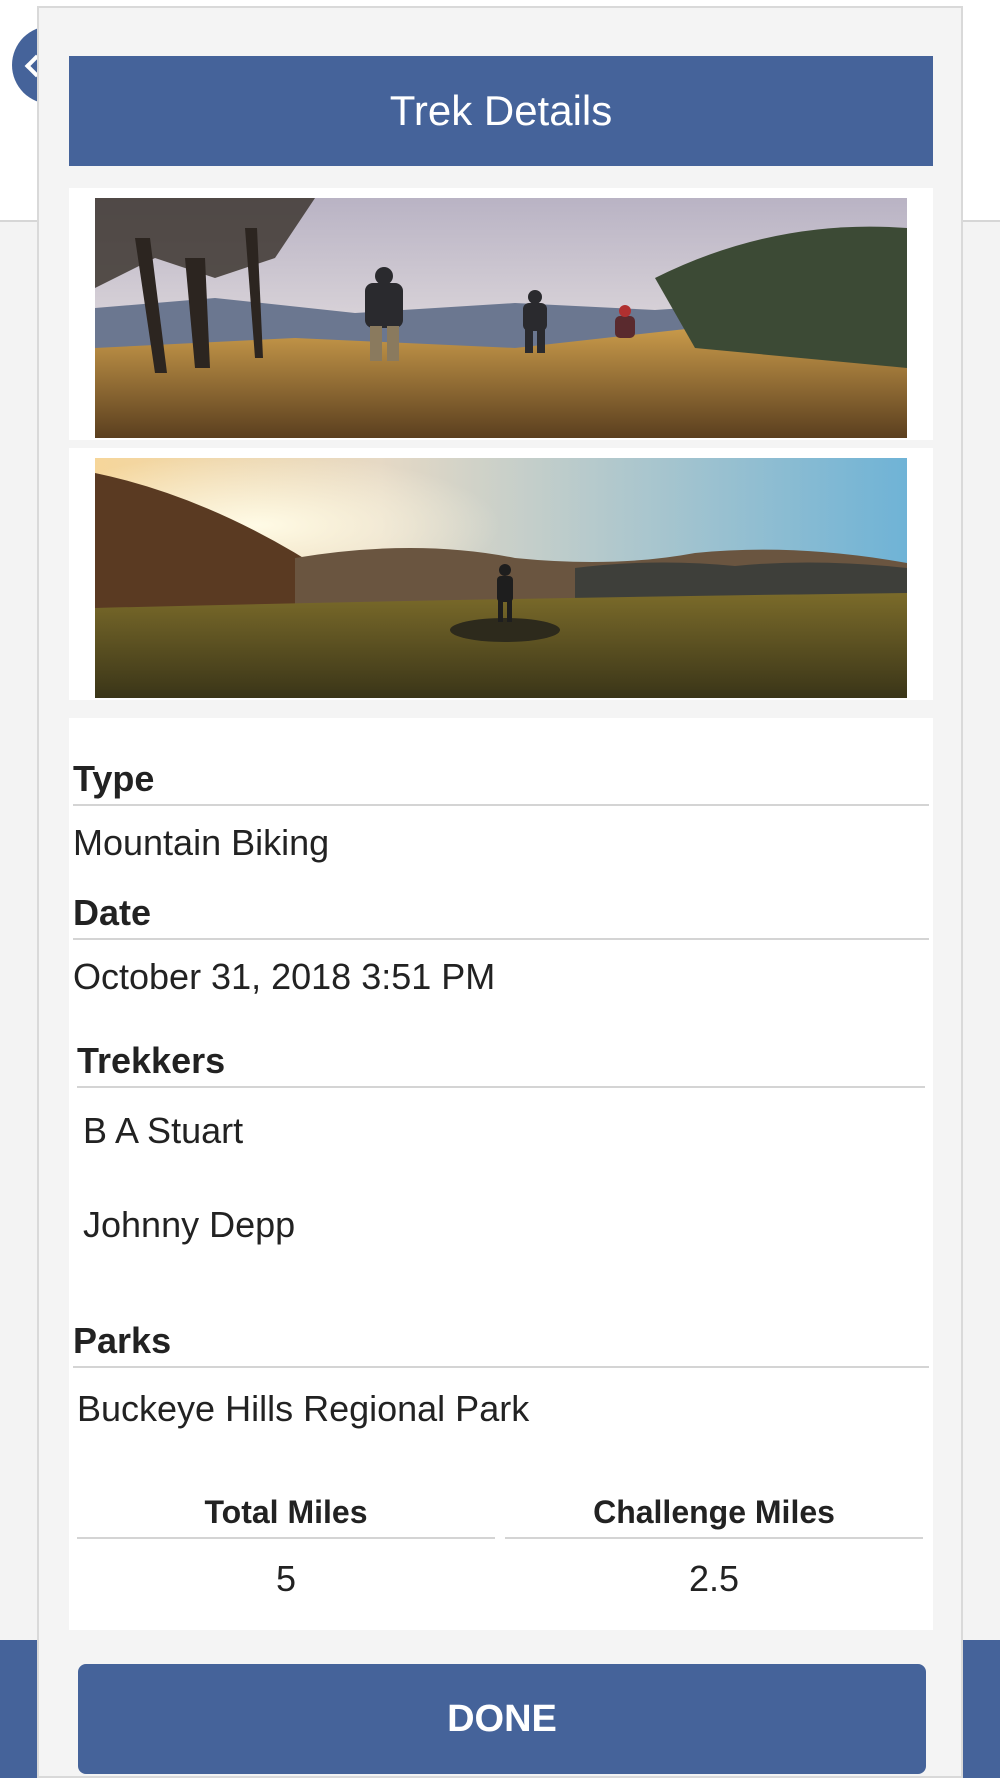 This screenshot has width=1000, height=1778. I want to click on hikers-photo, so click(501, 318).